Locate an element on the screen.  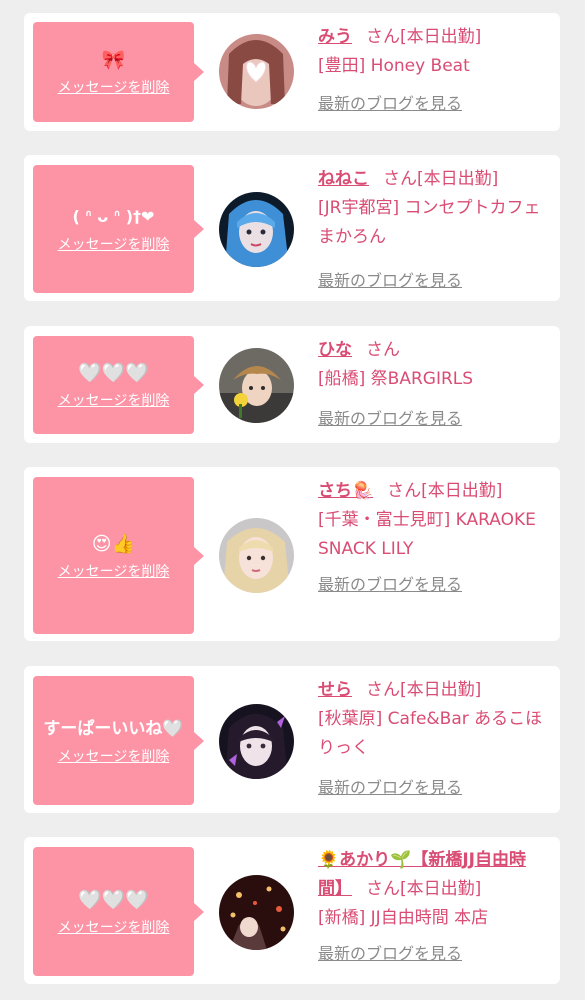
message-bubble: ( ᐢ ᴗ ᐢ )†❤ メッセージを削除 is located at coordinates (118, 229).